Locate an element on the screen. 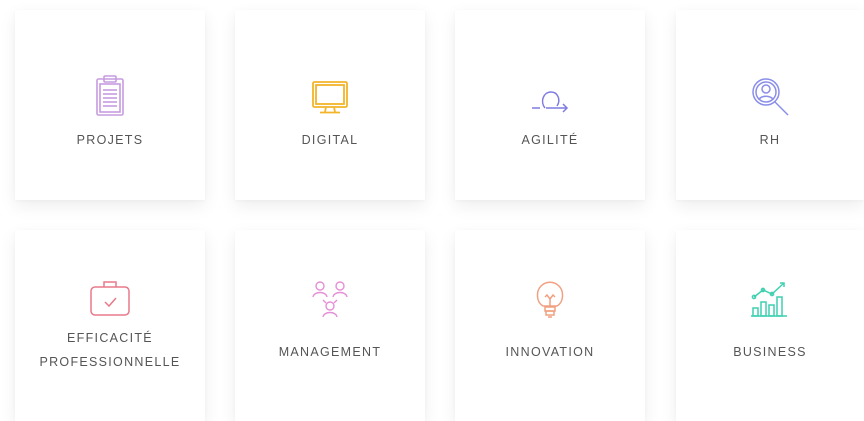 This screenshot has width=864, height=421. card-agilite: AGILITÉ is located at coordinates (550, 105).